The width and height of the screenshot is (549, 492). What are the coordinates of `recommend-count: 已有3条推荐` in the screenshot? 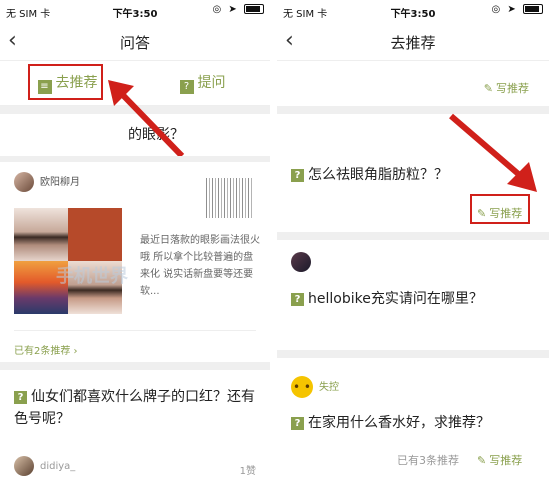 It's located at (428, 460).